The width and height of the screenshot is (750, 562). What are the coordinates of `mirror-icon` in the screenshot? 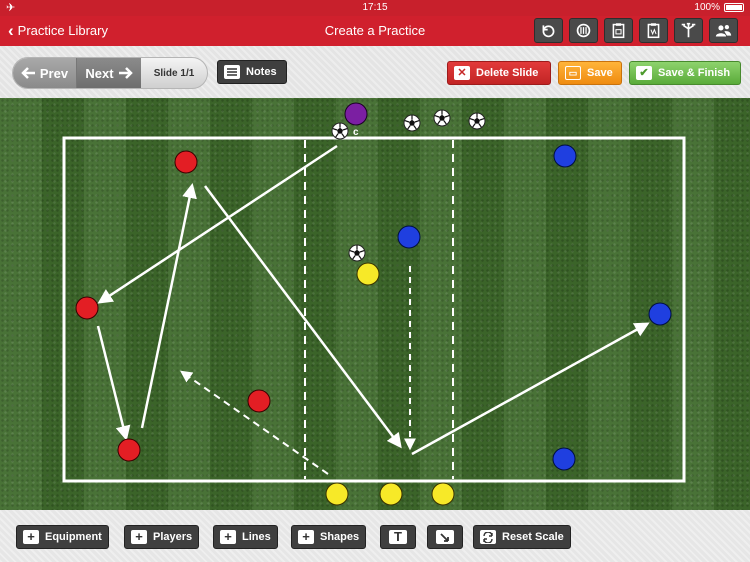 It's located at (583, 30).